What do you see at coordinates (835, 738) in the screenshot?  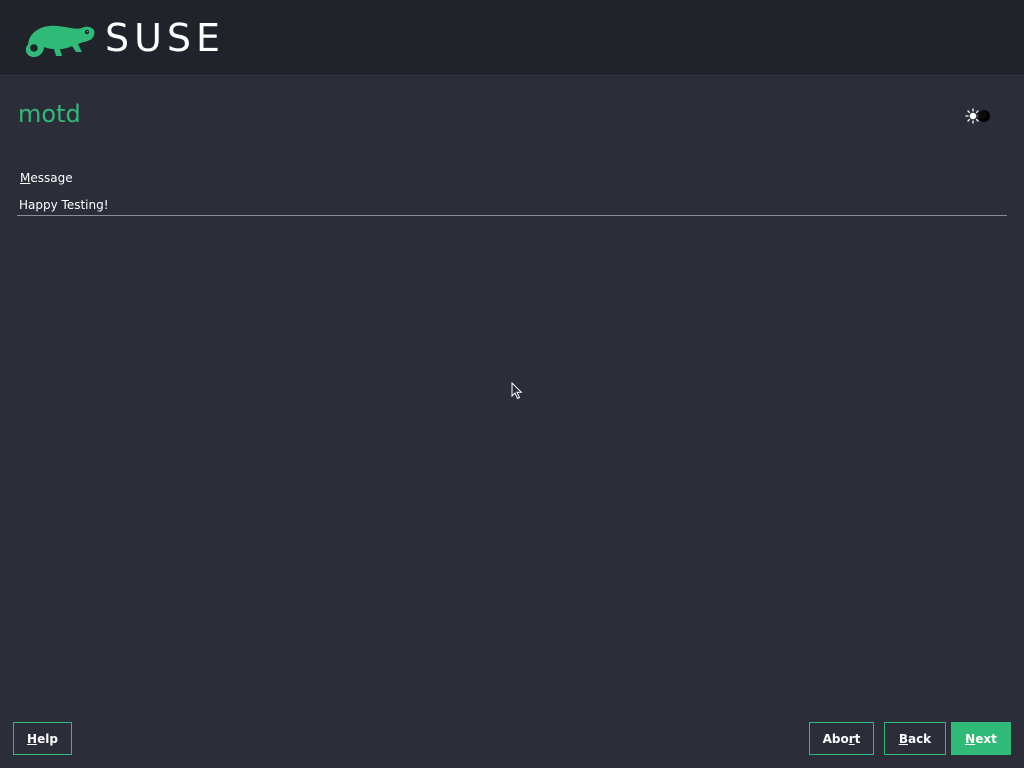 I see `abort-label-prefix: Abo` at bounding box center [835, 738].